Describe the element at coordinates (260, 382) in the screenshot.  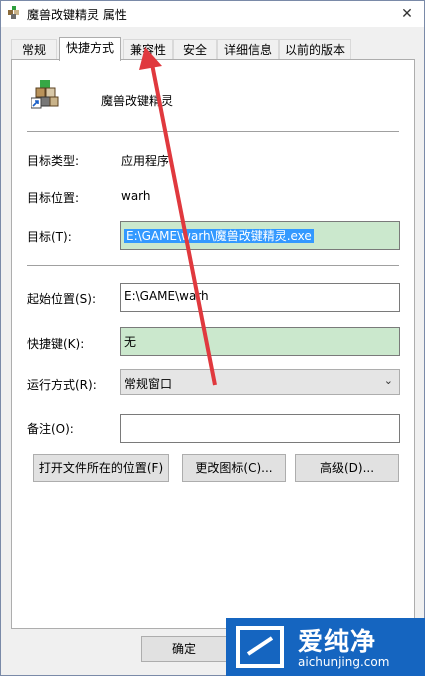
I see `run-select: 常规窗口 ⌄` at that location.